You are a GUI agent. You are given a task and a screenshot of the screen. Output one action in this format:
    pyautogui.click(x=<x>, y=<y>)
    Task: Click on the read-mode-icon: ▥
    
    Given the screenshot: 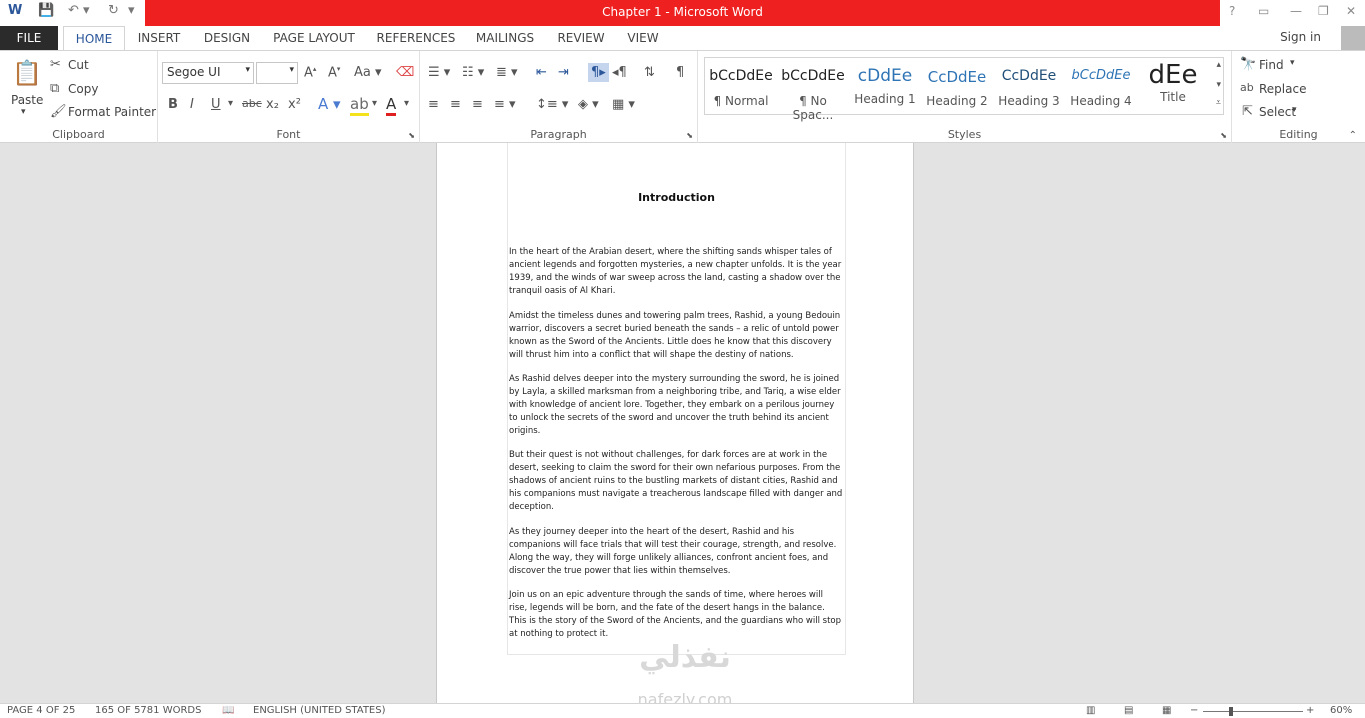 What is the action you would take?
    pyautogui.click(x=1090, y=710)
    